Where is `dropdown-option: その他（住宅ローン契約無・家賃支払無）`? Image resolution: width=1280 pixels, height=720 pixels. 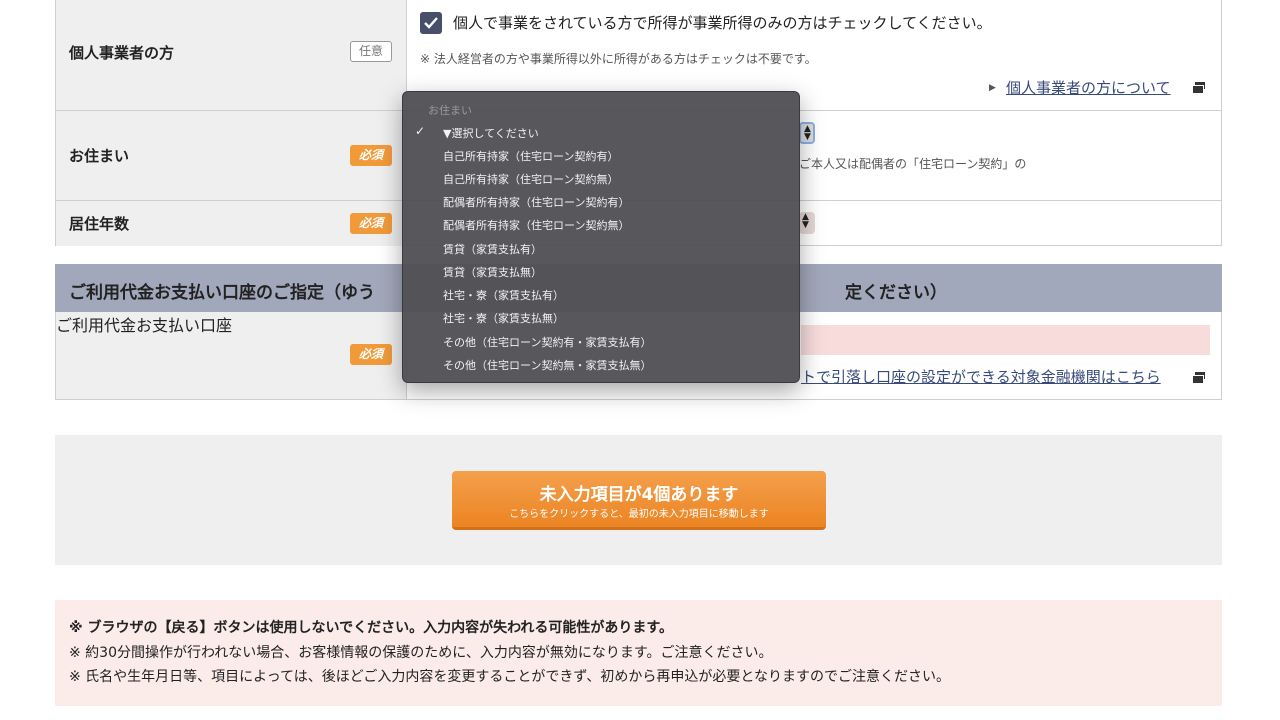
dropdown-option: その他（住宅ローン契約無・家賃支払無） is located at coordinates (601, 364).